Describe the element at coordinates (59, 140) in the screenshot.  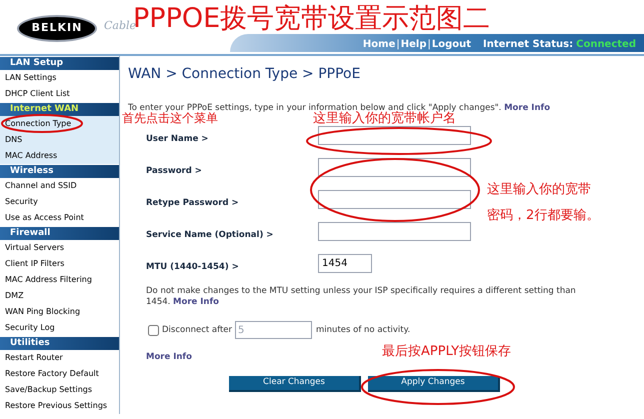
I see `sidebar-item: DNS` at that location.